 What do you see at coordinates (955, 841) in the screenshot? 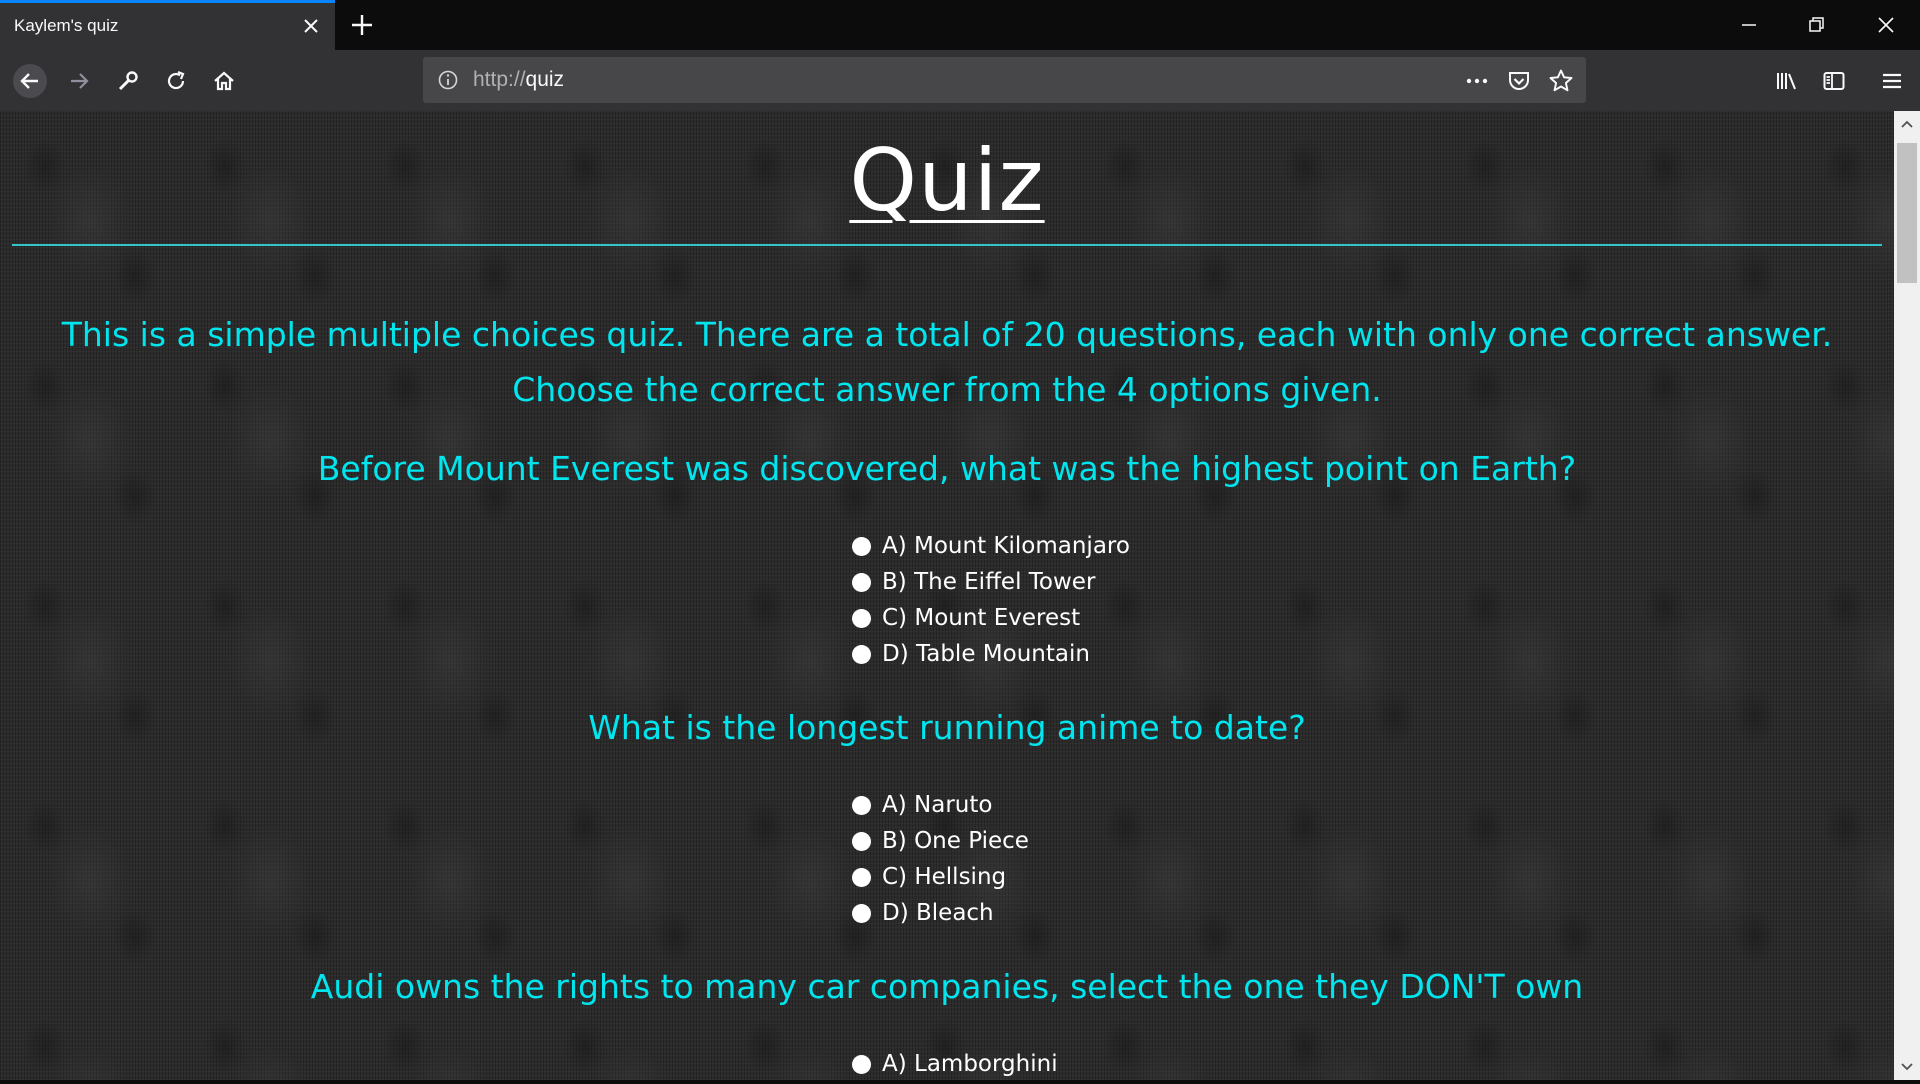
I see `option-label: B) One Piece` at bounding box center [955, 841].